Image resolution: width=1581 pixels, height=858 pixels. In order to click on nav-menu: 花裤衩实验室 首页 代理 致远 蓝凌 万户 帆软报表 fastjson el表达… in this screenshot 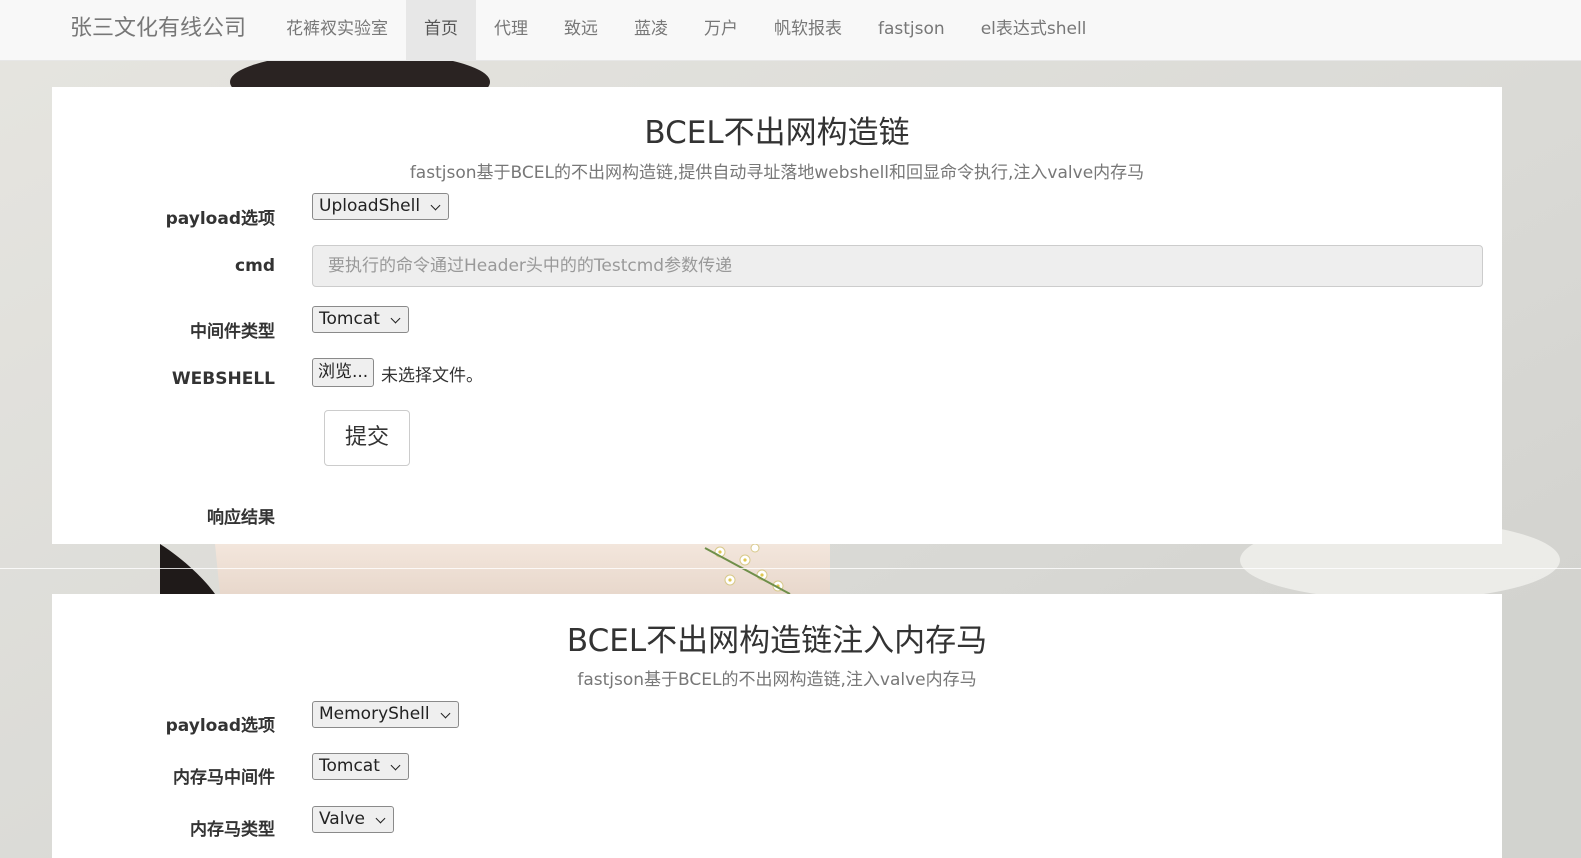, I will do `click(686, 30)`.